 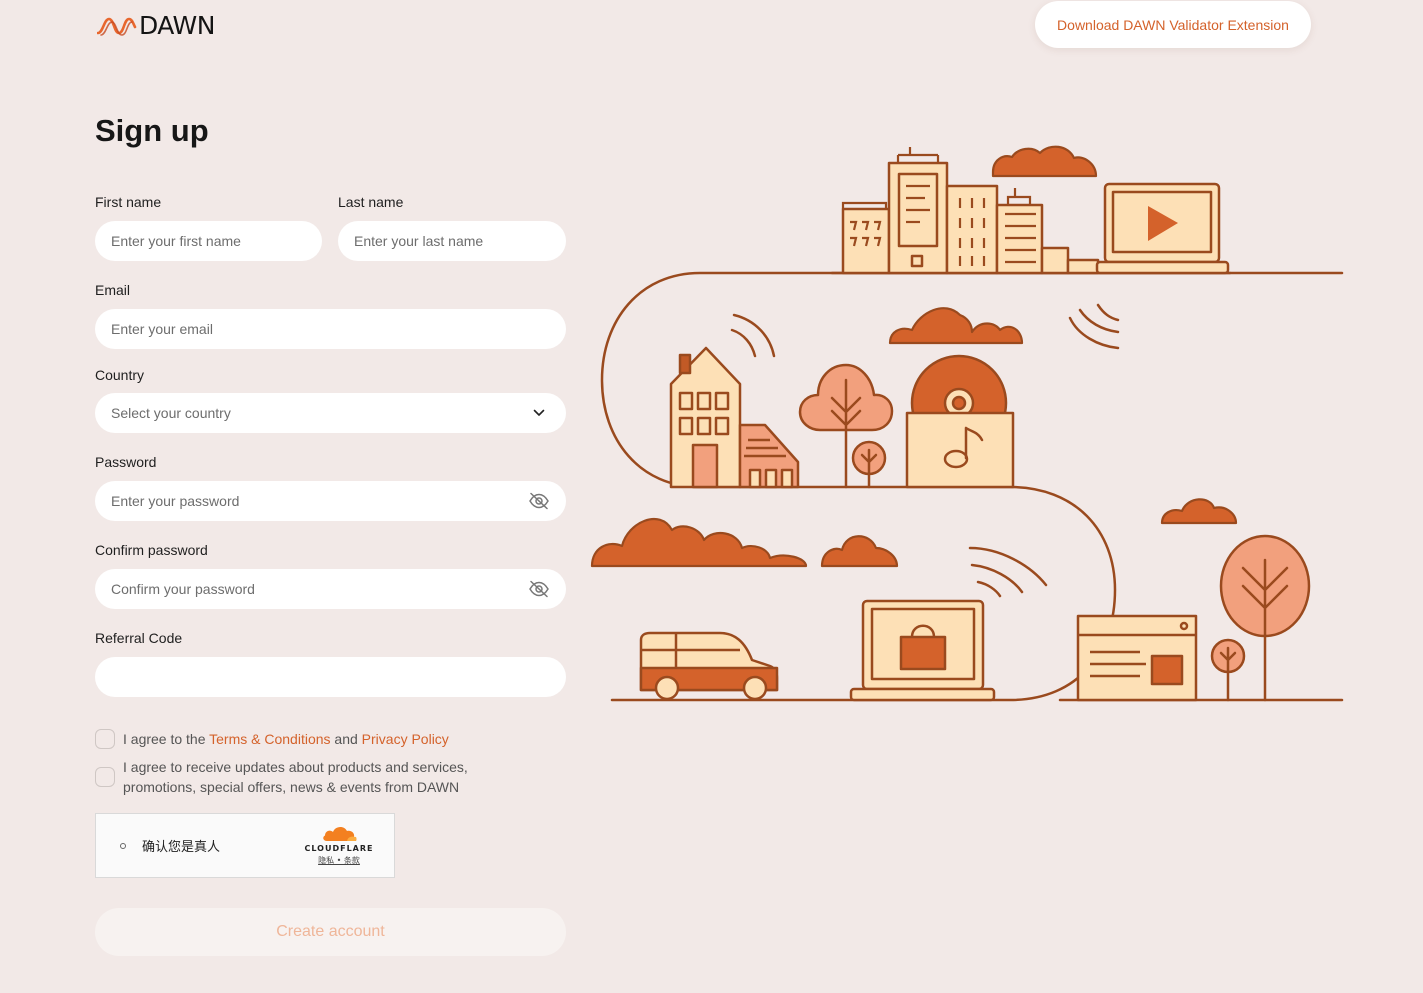 I want to click on updates-checkbox, so click(x=105, y=777).